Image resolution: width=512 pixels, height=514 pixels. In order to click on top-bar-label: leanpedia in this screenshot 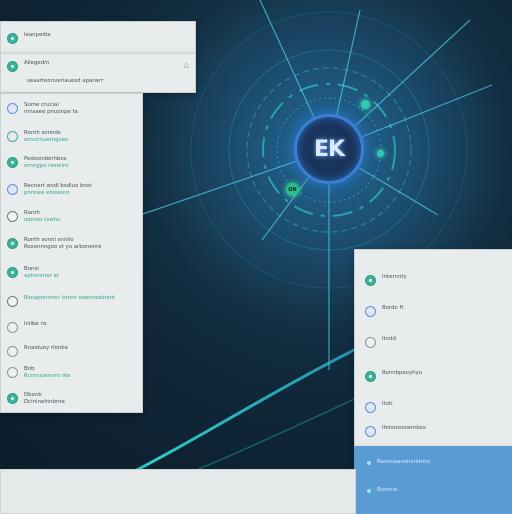, I will do `click(37, 35)`.